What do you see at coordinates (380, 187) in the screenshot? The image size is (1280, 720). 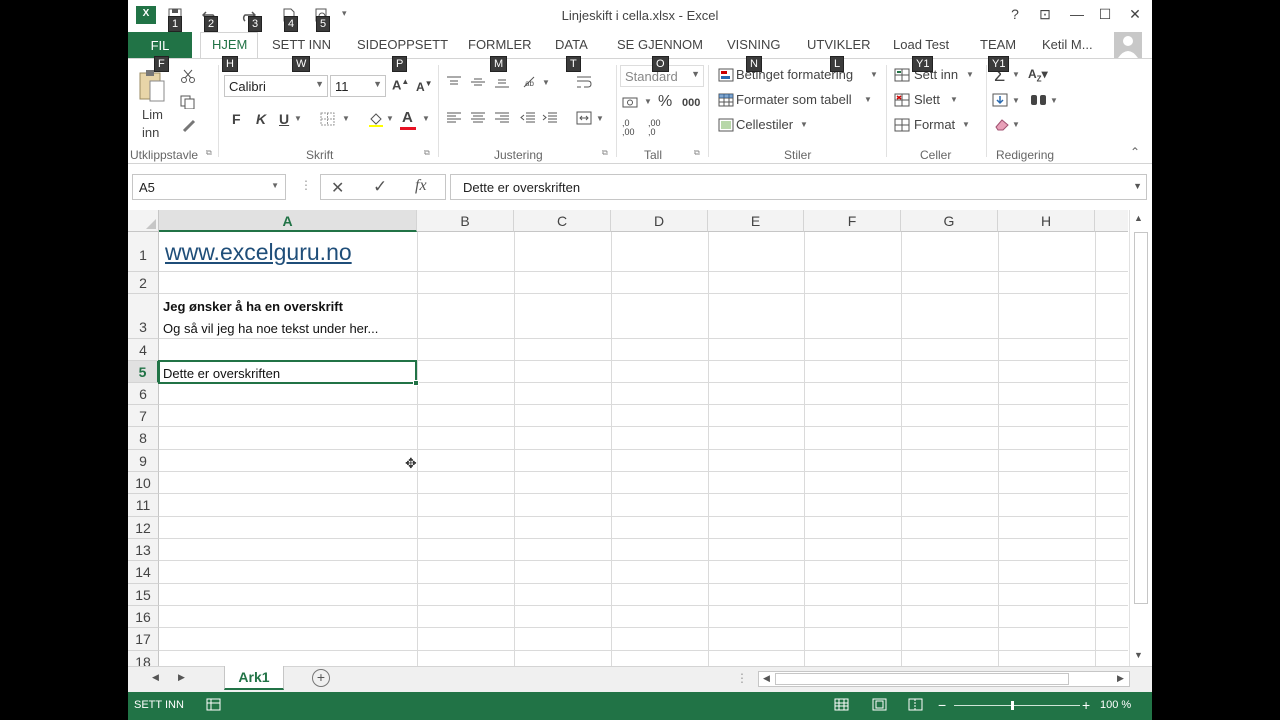 I see `confirm-entry-icon: ✓` at bounding box center [380, 187].